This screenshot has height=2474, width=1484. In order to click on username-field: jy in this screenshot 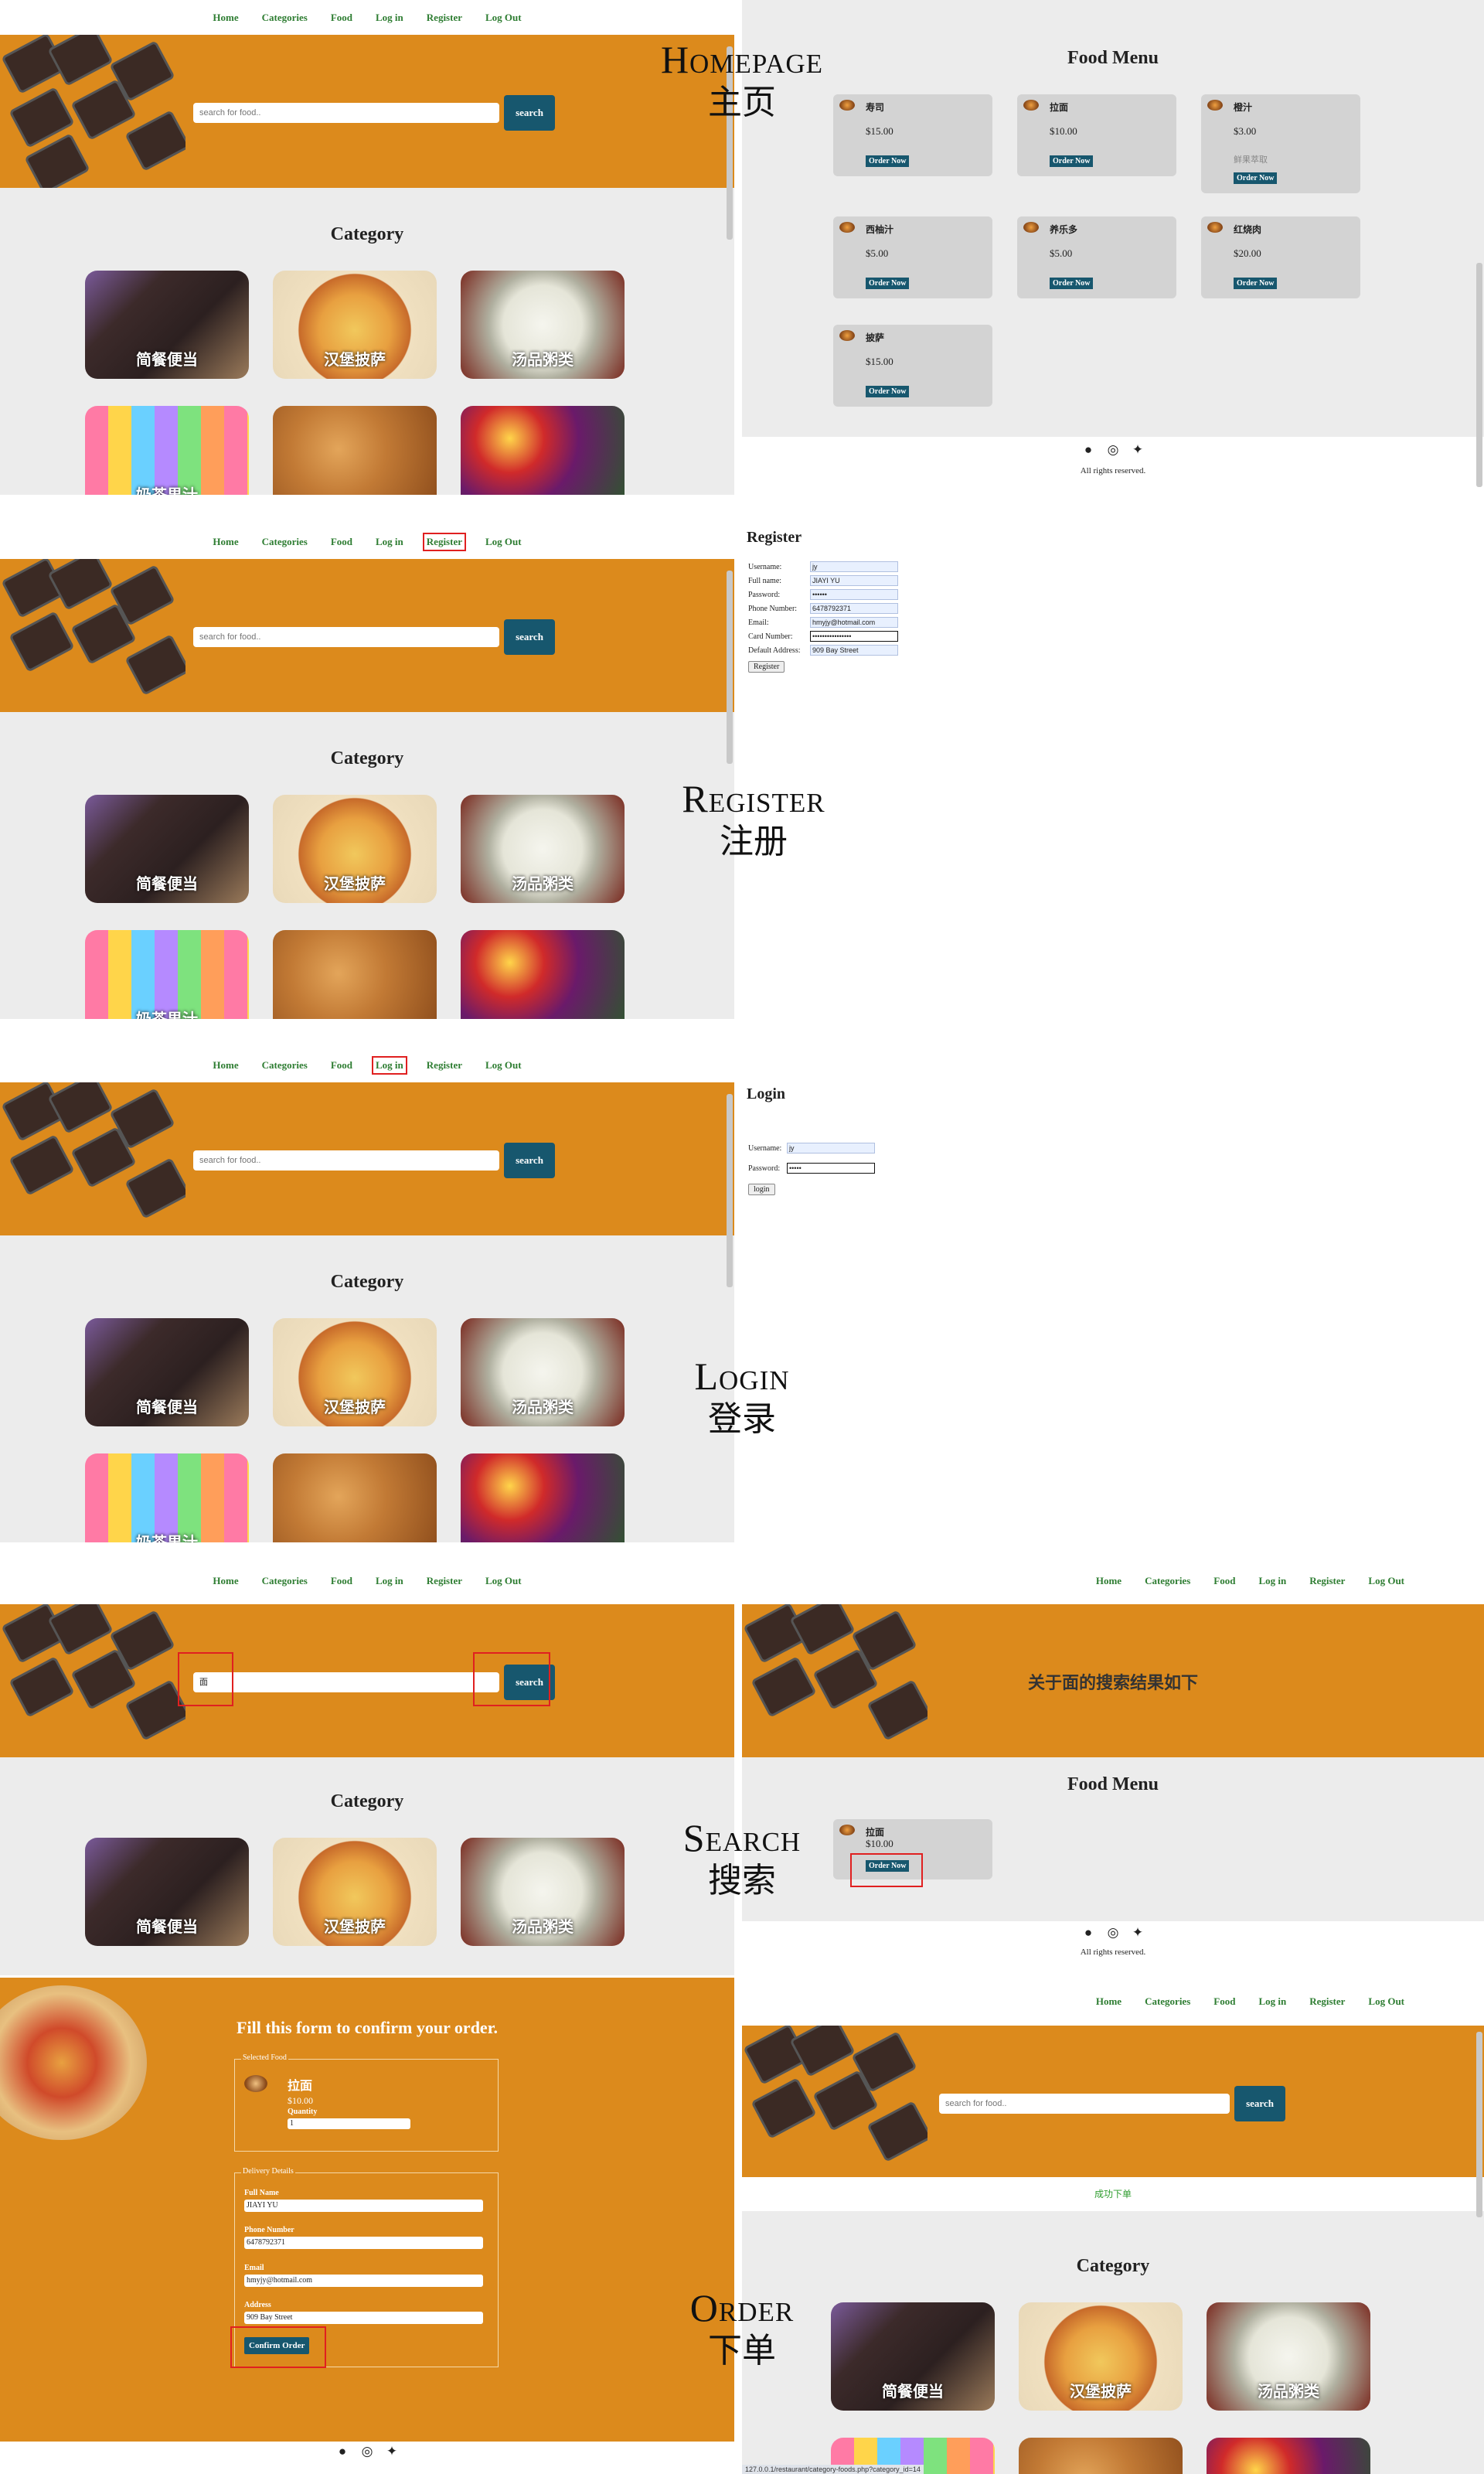, I will do `click(854, 566)`.